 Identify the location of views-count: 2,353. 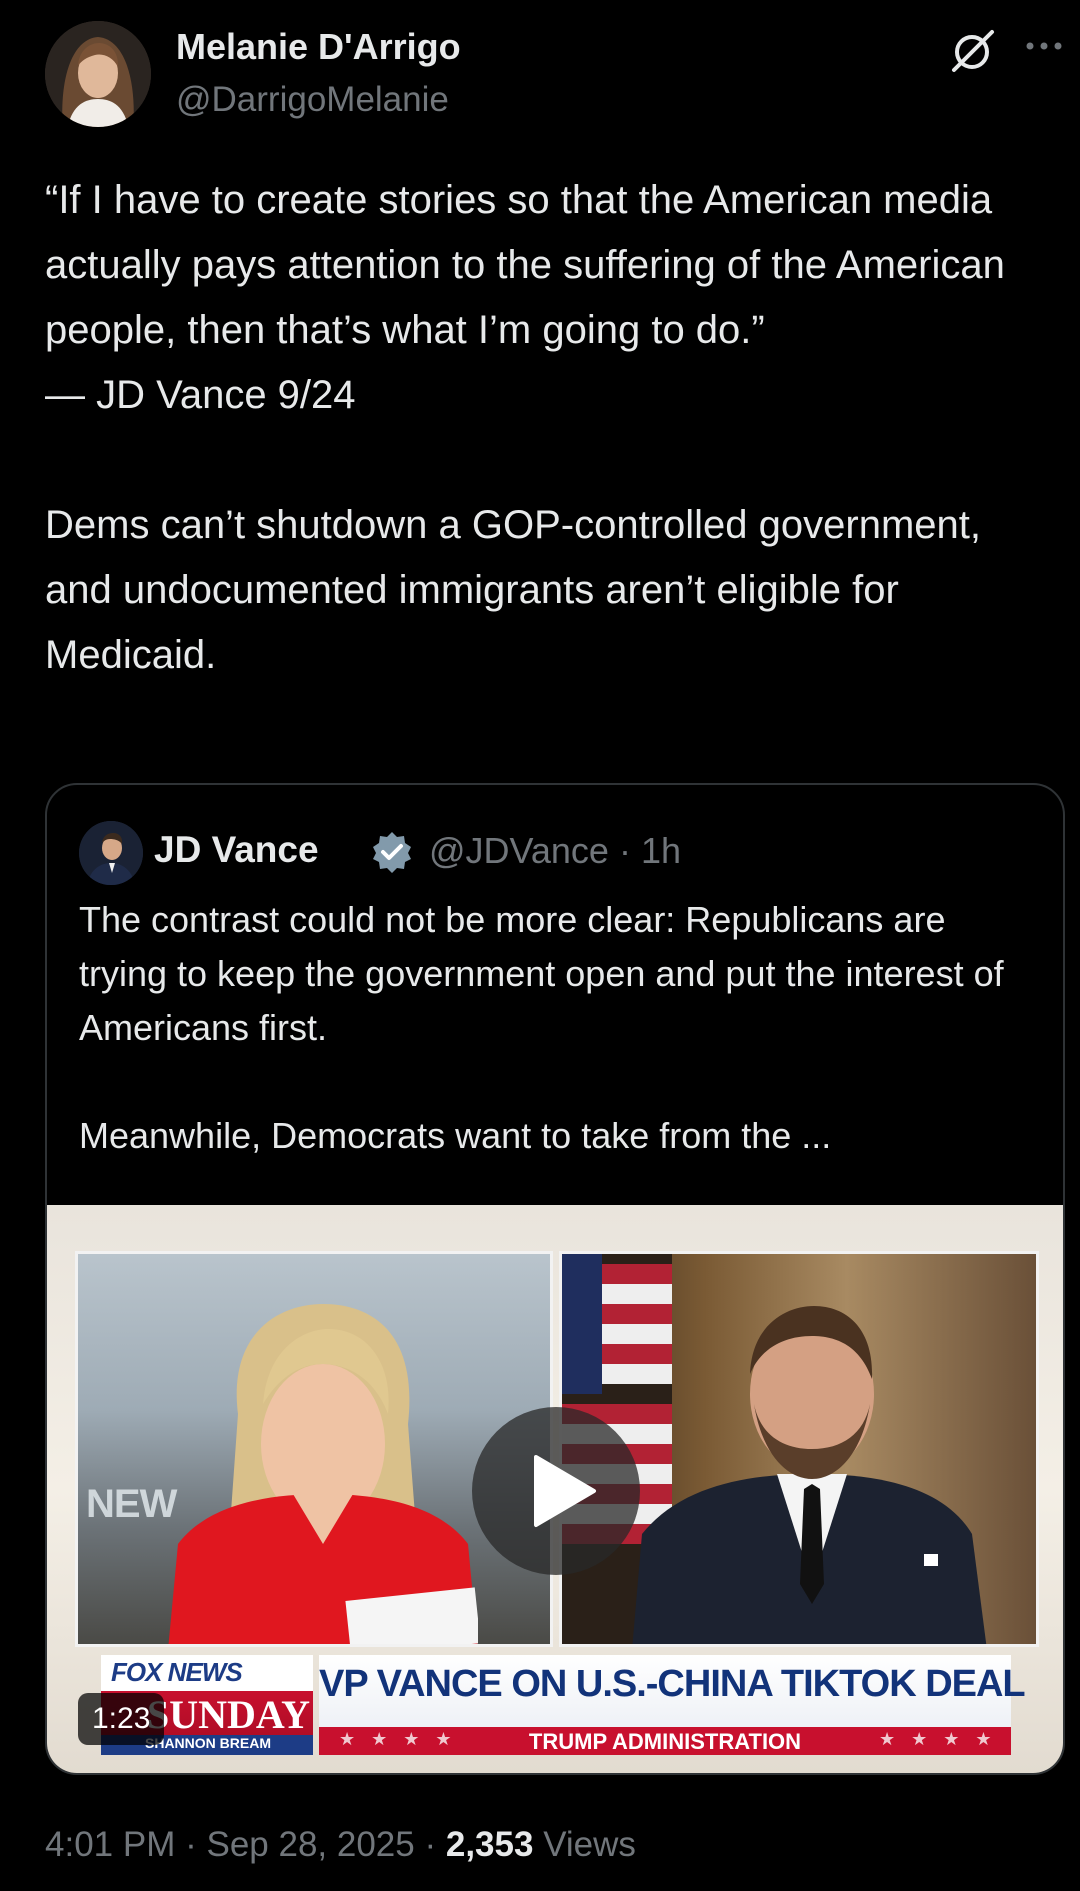
(490, 1844).